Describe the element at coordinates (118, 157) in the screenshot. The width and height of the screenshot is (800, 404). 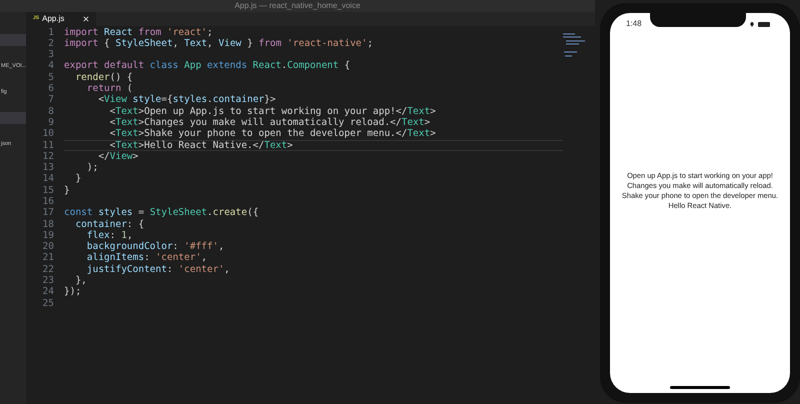
I see `code-line: </View>` at that location.